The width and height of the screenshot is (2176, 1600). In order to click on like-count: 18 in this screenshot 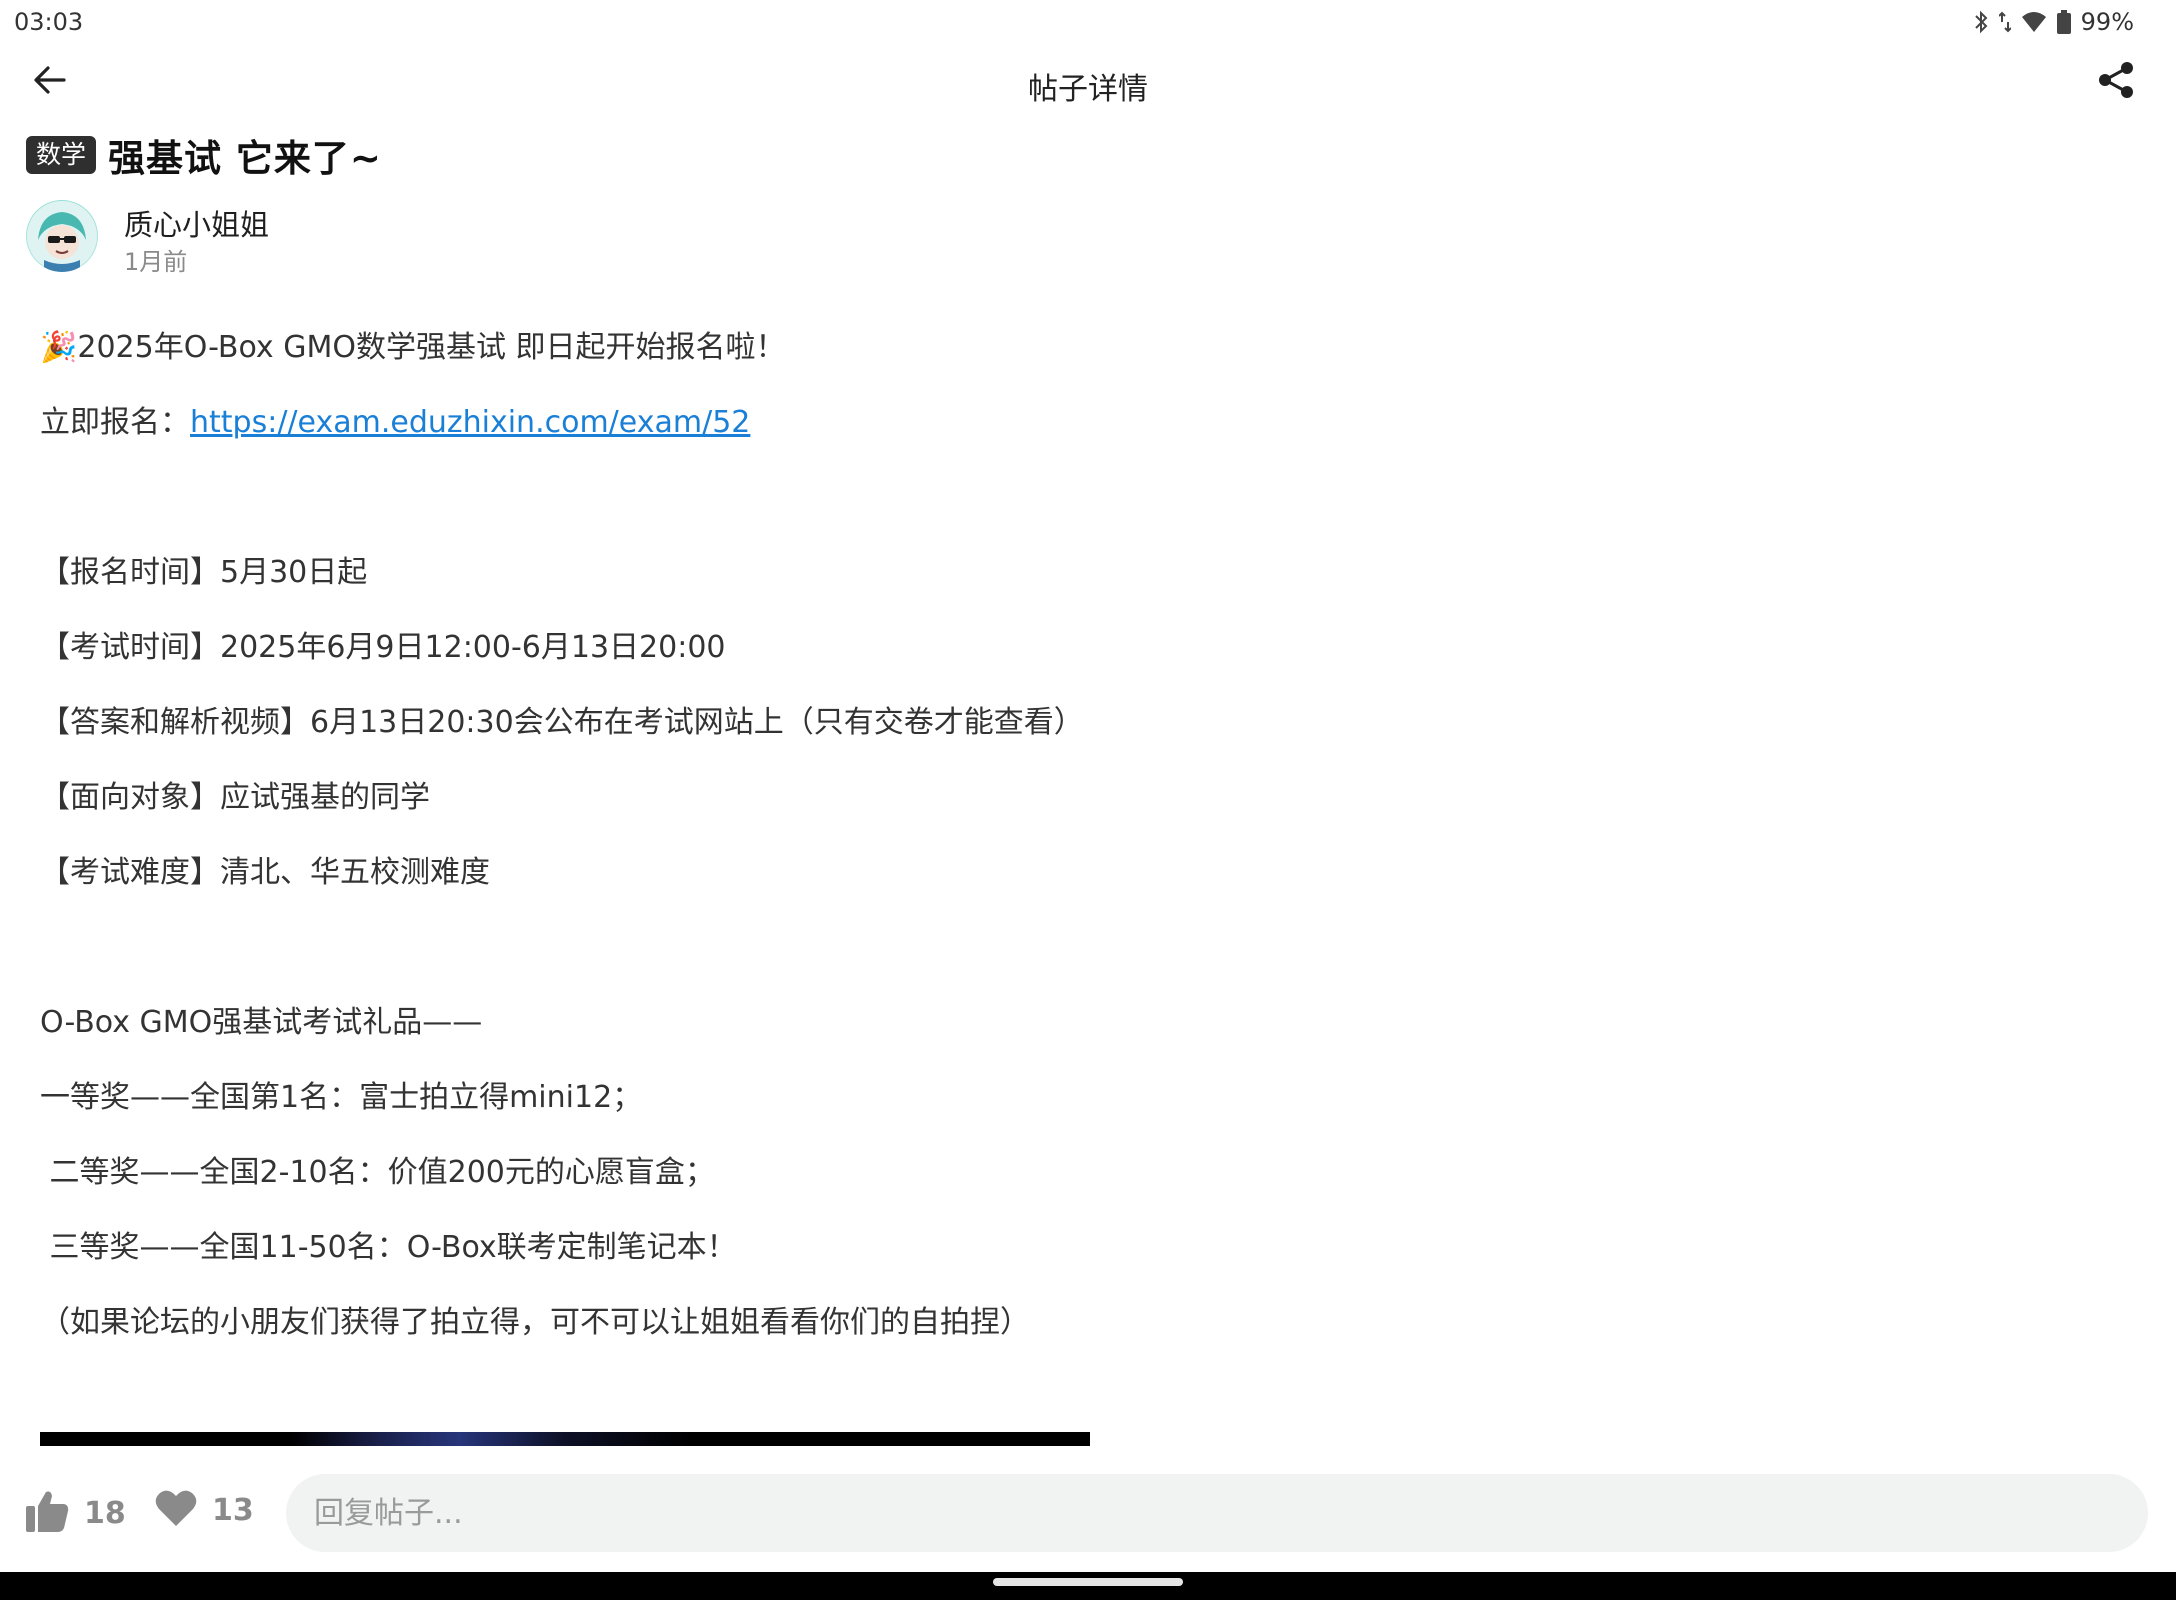, I will do `click(105, 1513)`.